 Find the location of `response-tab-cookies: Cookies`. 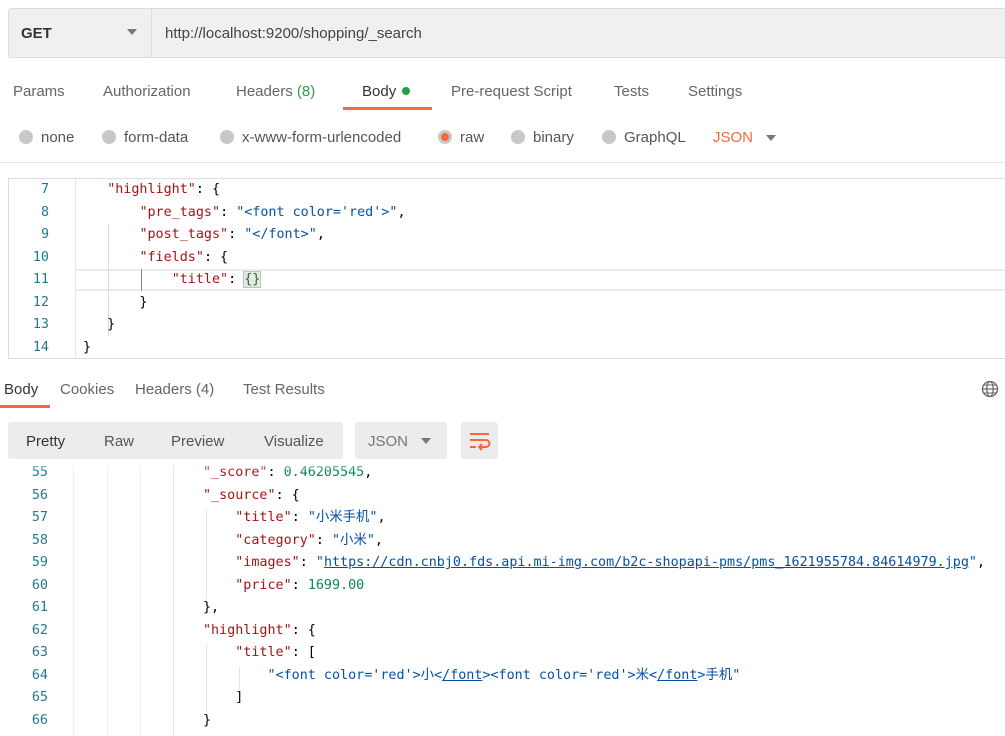

response-tab-cookies: Cookies is located at coordinates (87, 389).